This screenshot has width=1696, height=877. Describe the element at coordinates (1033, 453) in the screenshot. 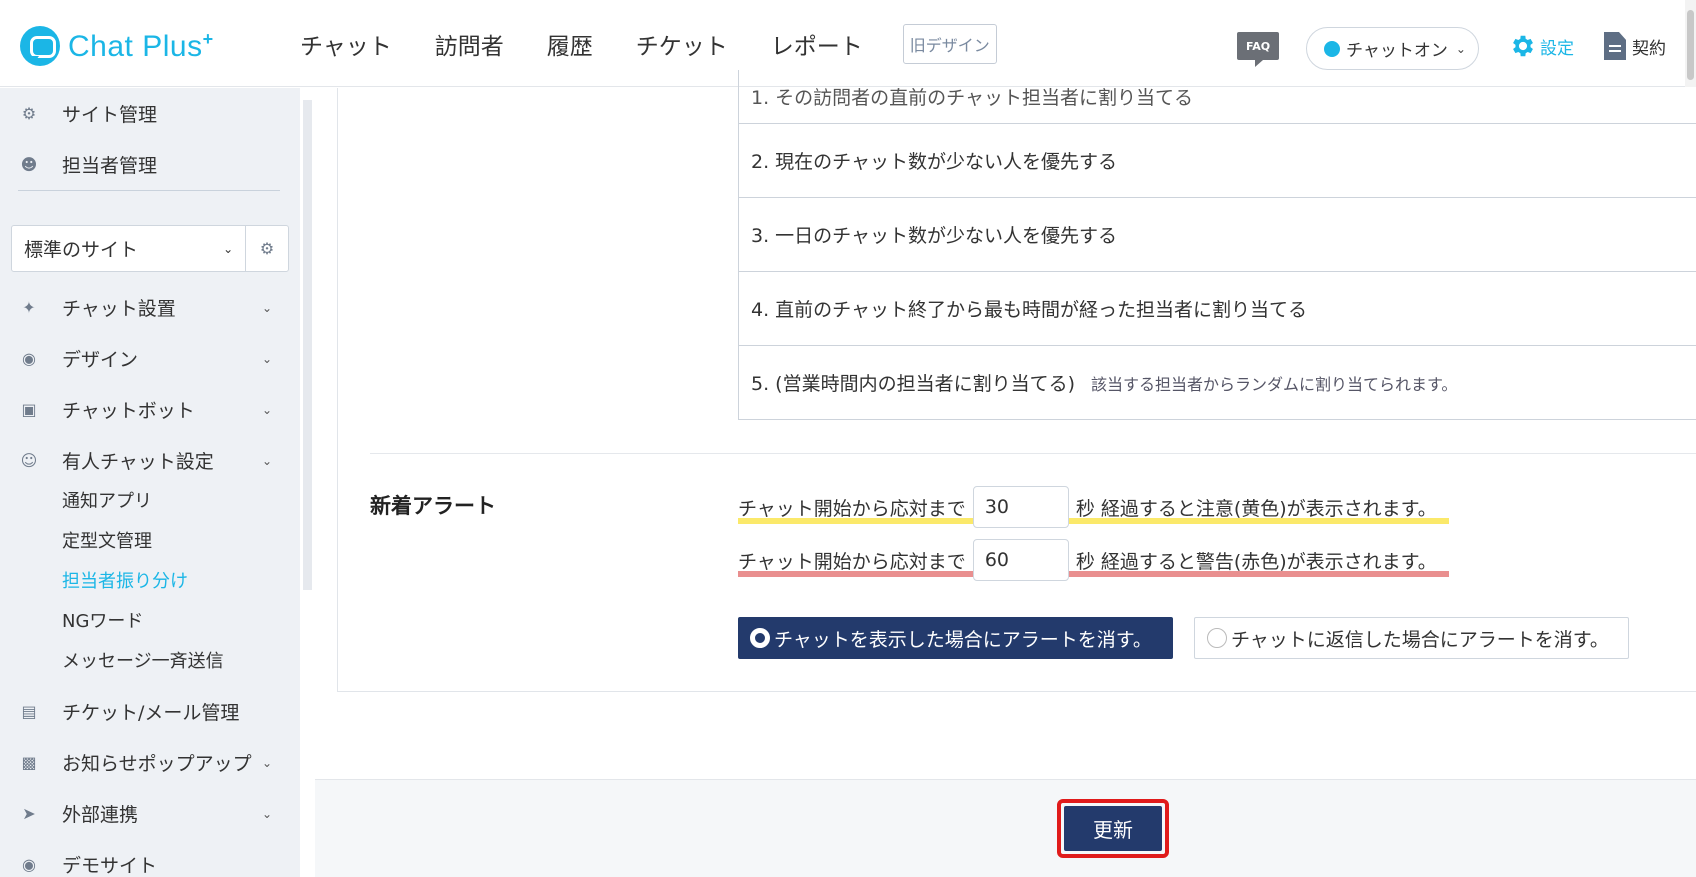

I see `section-divider` at that location.